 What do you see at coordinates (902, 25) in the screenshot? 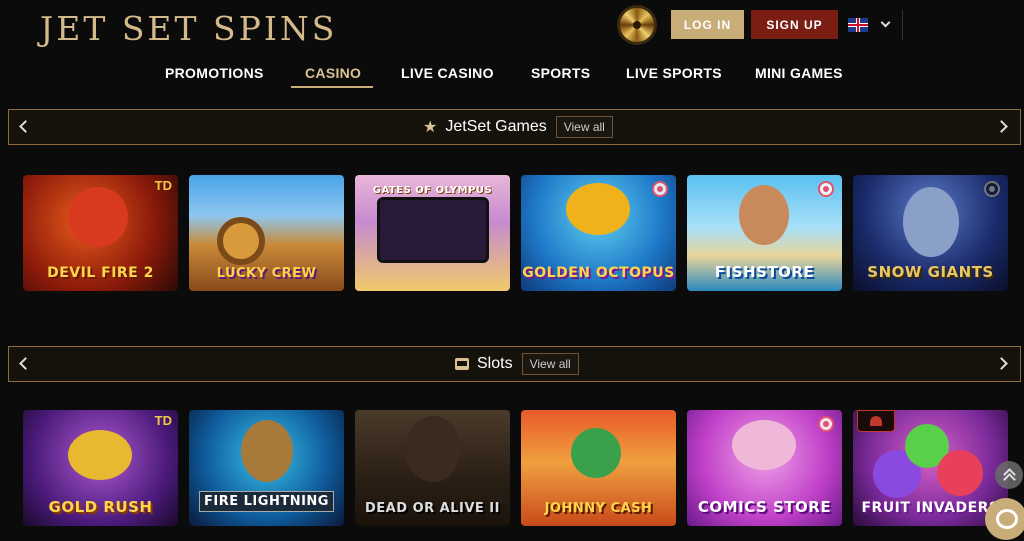
I see `header-divider` at bounding box center [902, 25].